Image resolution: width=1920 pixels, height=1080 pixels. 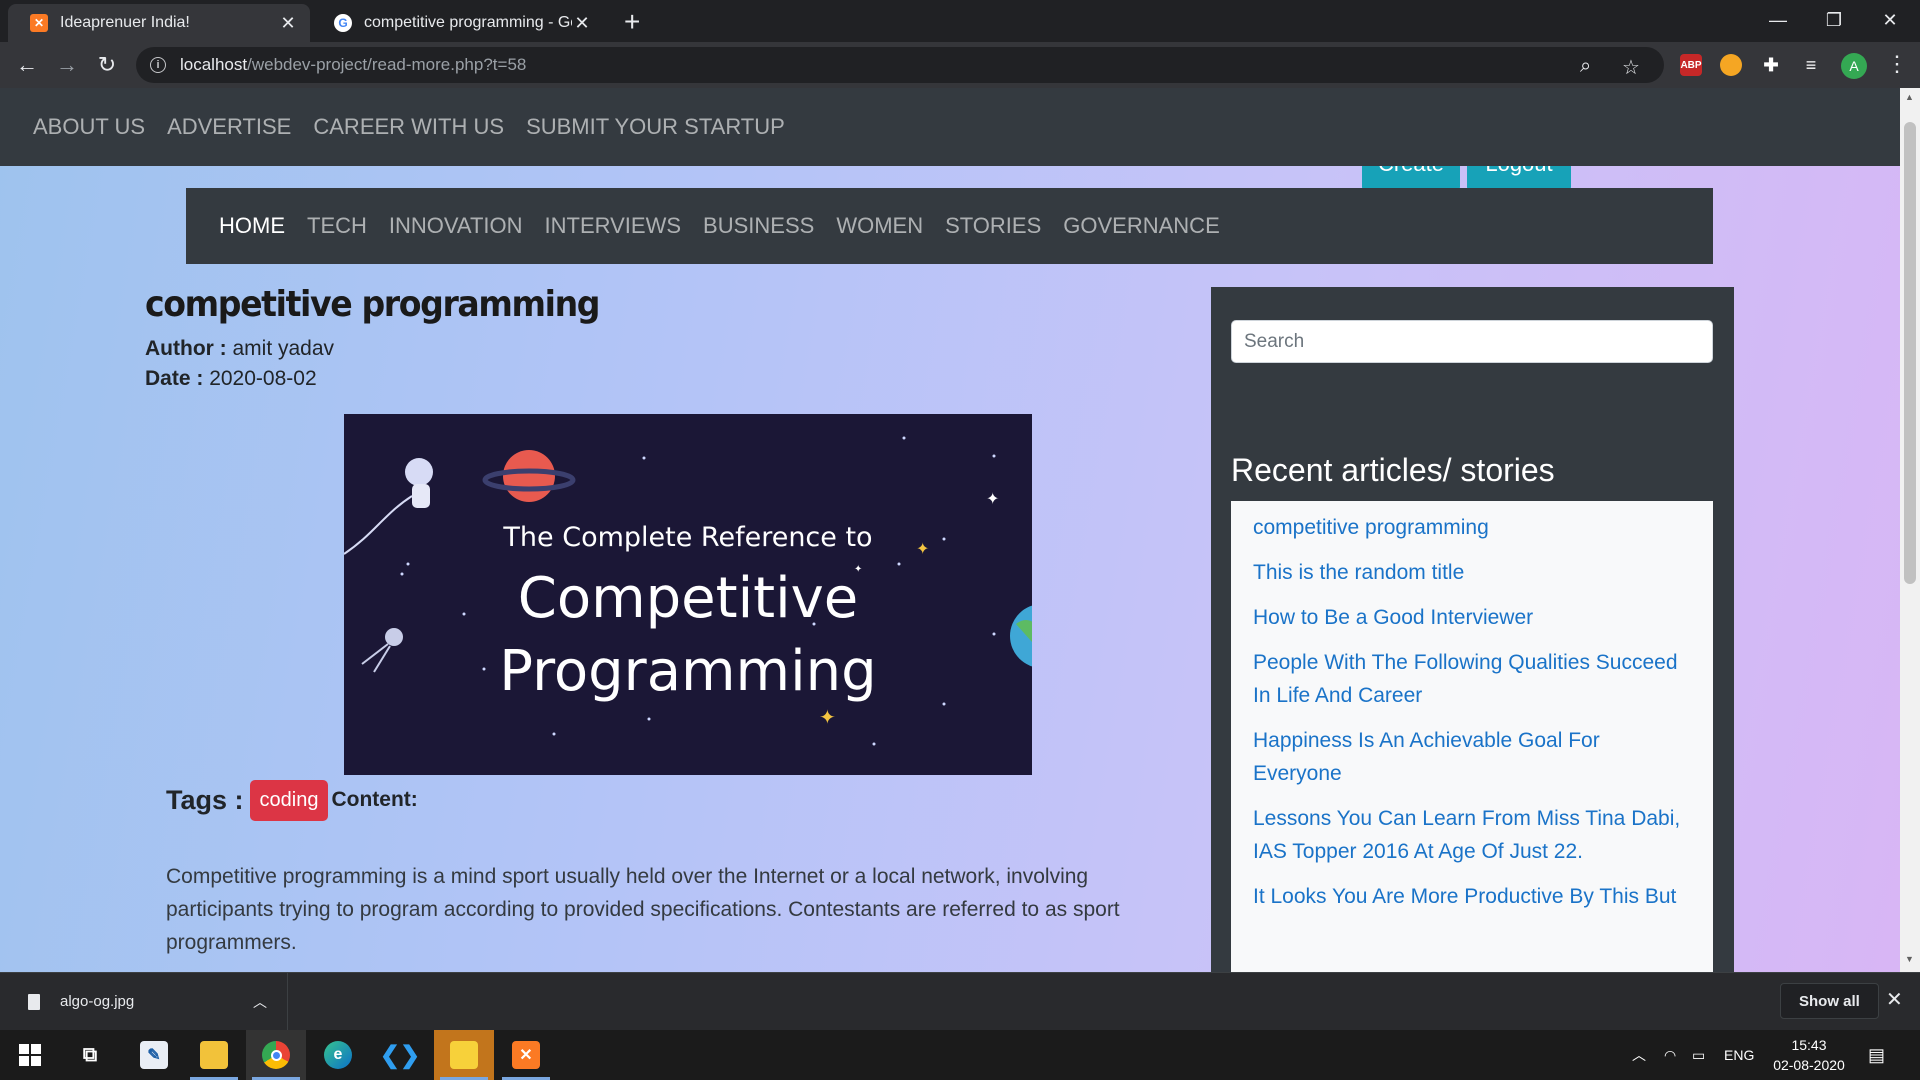 What do you see at coordinates (1472, 572) in the screenshot?
I see `recent-article-link: This is the random title` at bounding box center [1472, 572].